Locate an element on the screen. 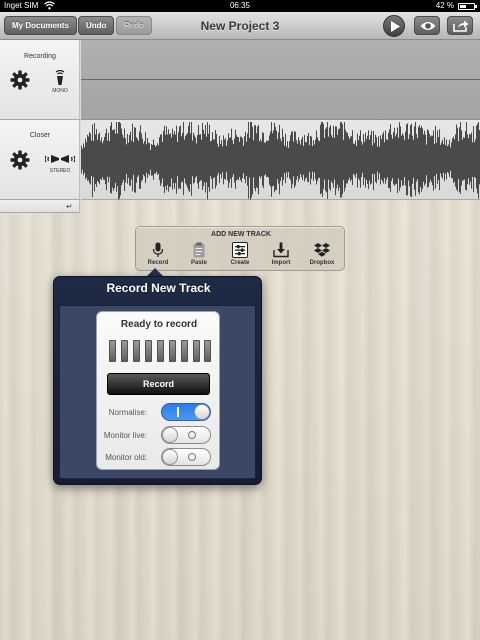 This screenshot has height=640, width=480. play-icon is located at coordinates (395, 26).